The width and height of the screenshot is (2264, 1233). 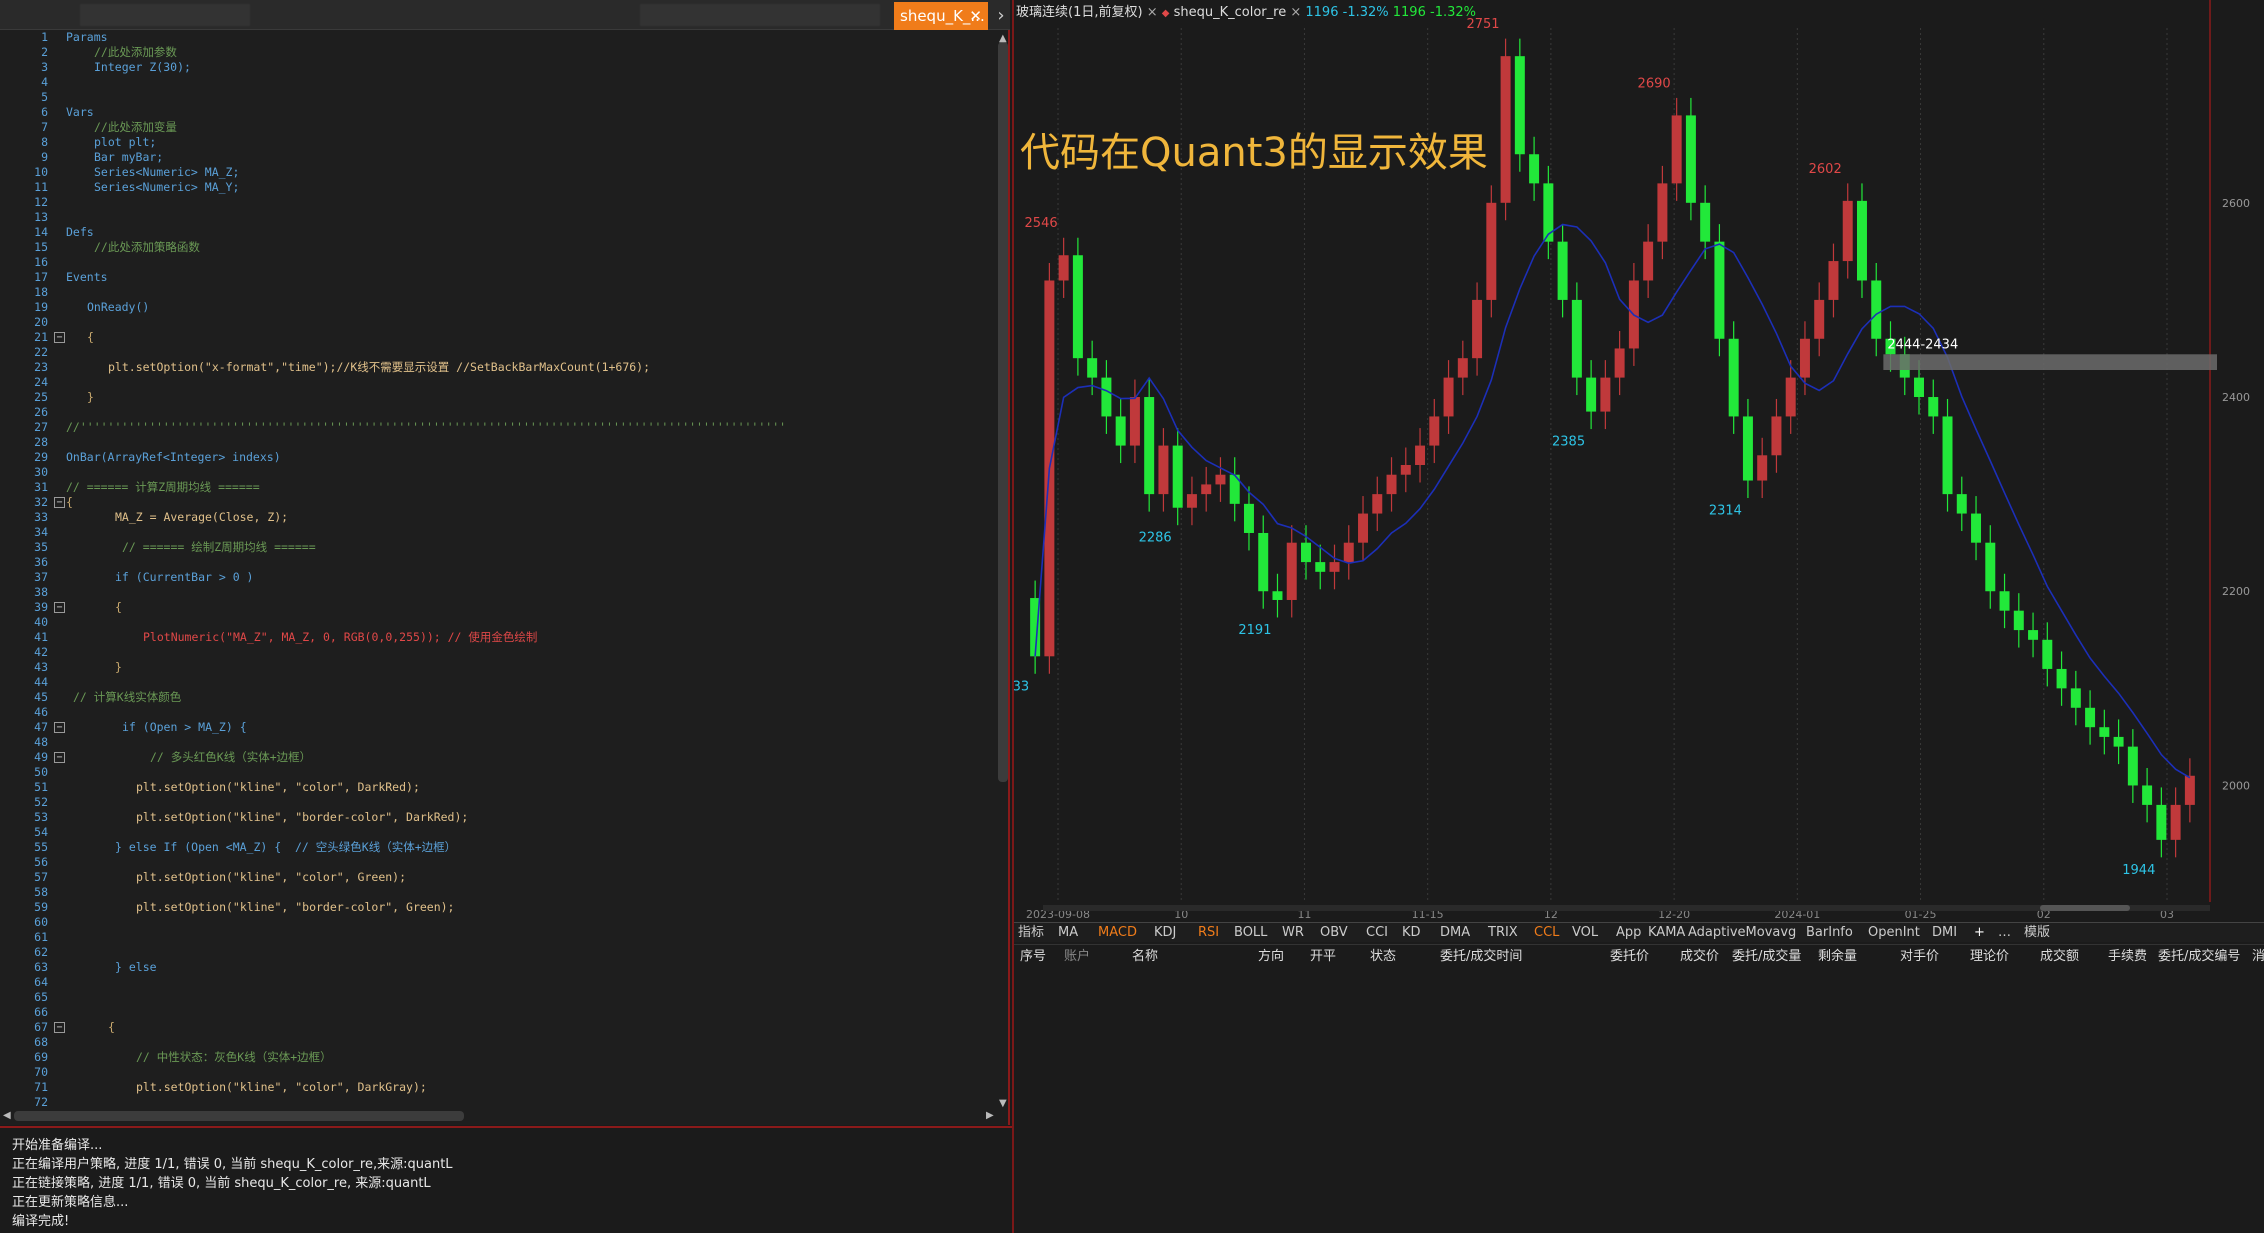 What do you see at coordinates (495, 157) in the screenshot?
I see `code-line: 9 Bar myBar;` at bounding box center [495, 157].